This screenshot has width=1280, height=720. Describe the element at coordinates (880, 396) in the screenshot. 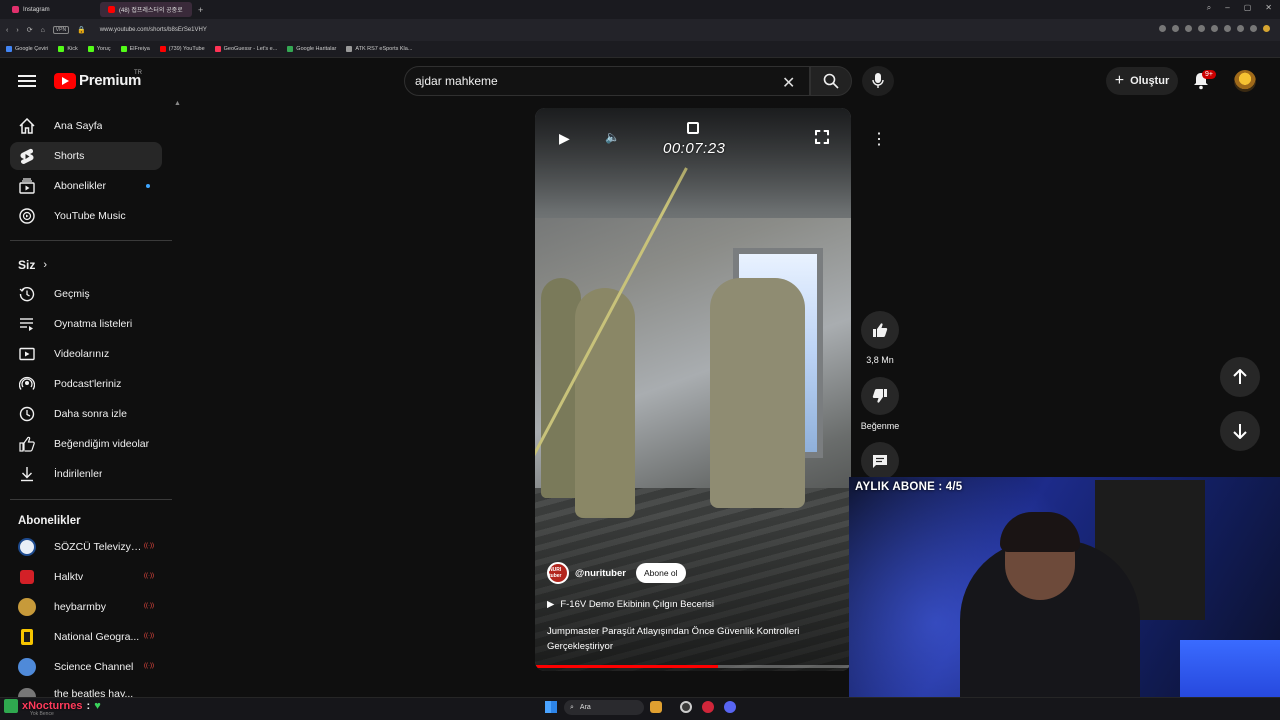

I see `dislike-button` at that location.